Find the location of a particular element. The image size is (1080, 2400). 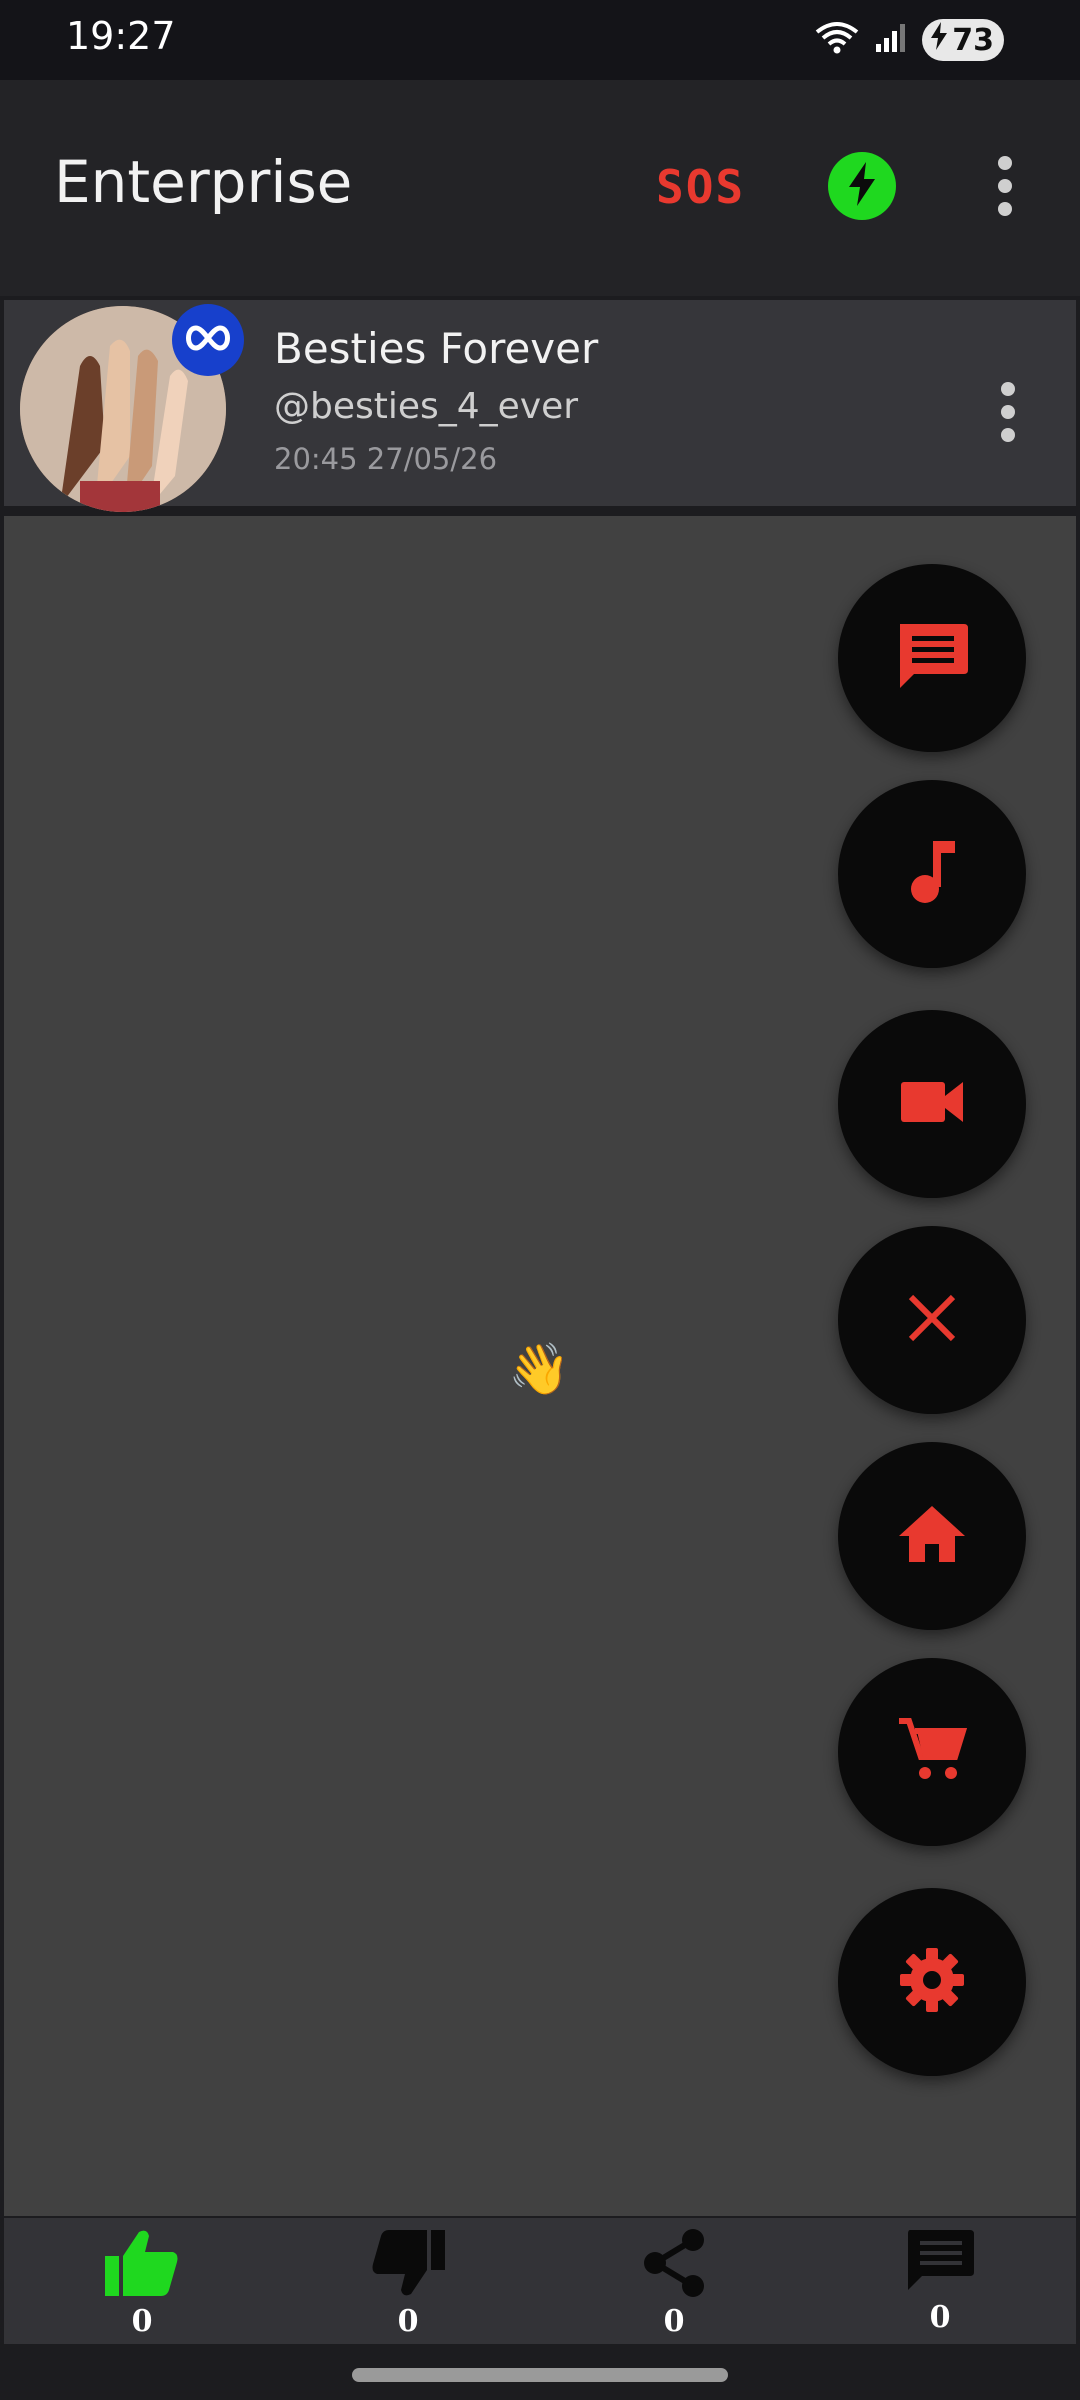

infinity-icon is located at coordinates (208, 340).